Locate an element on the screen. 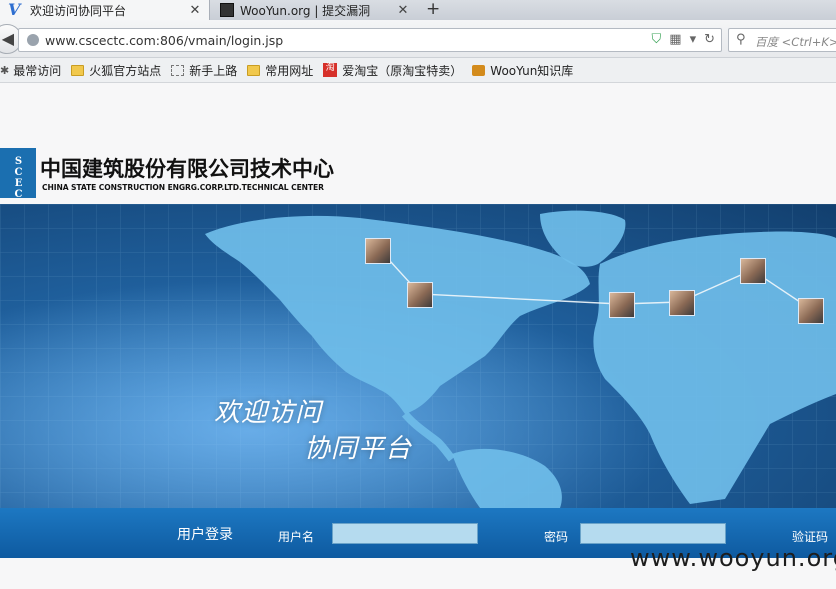 This screenshot has width=836, height=589. company-name-cn: 中国建筑股份有限公司技术中心 is located at coordinates (187, 169).